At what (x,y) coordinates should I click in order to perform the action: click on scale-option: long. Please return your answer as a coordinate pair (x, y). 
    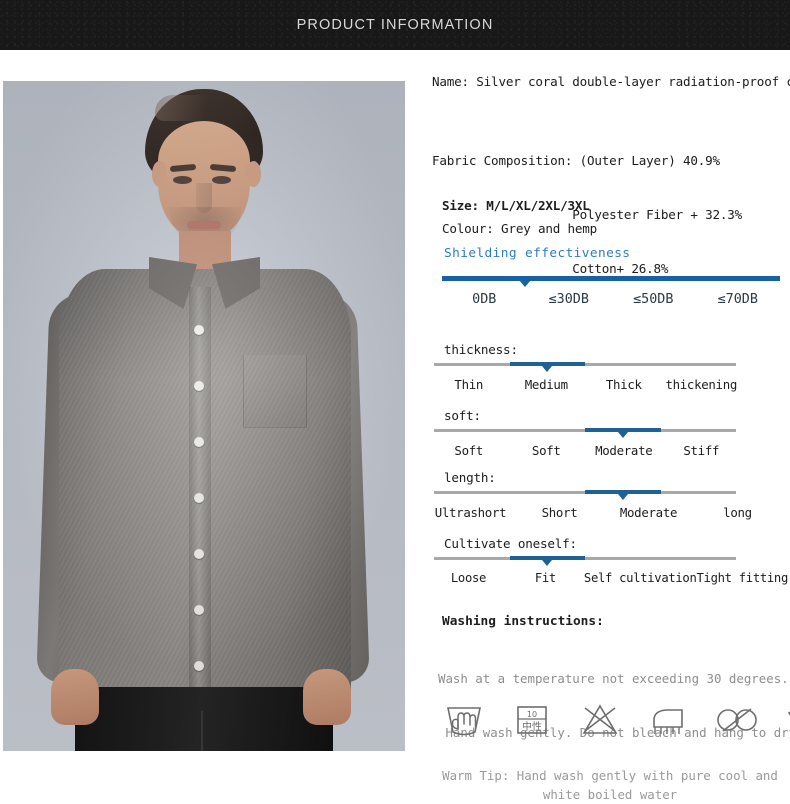
    Looking at the image, I should click on (737, 512).